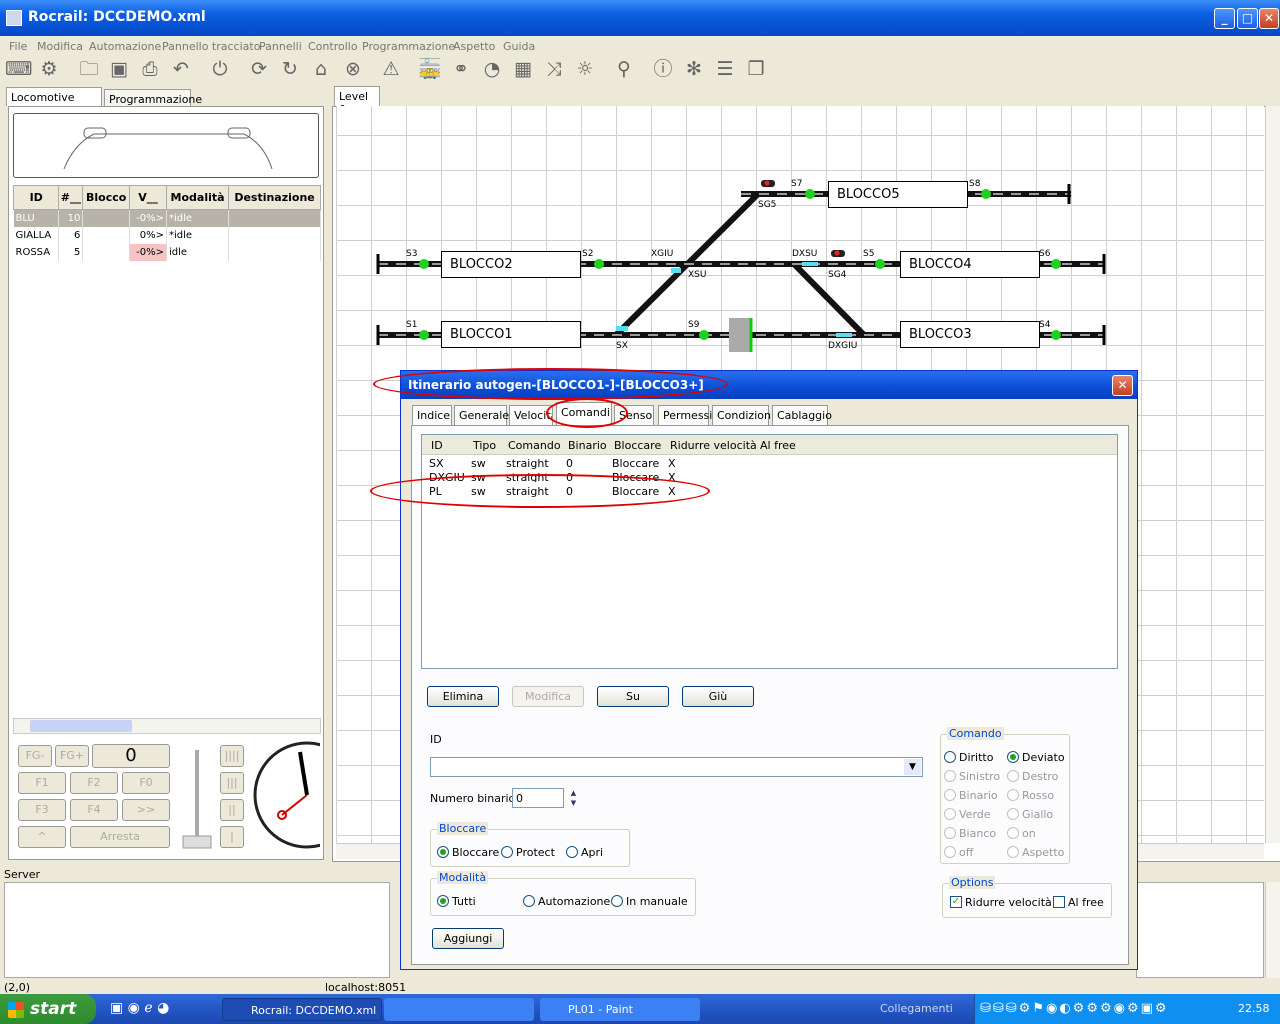 This screenshot has height=1024, width=1280. I want to click on radio-deviato, so click(1013, 757).